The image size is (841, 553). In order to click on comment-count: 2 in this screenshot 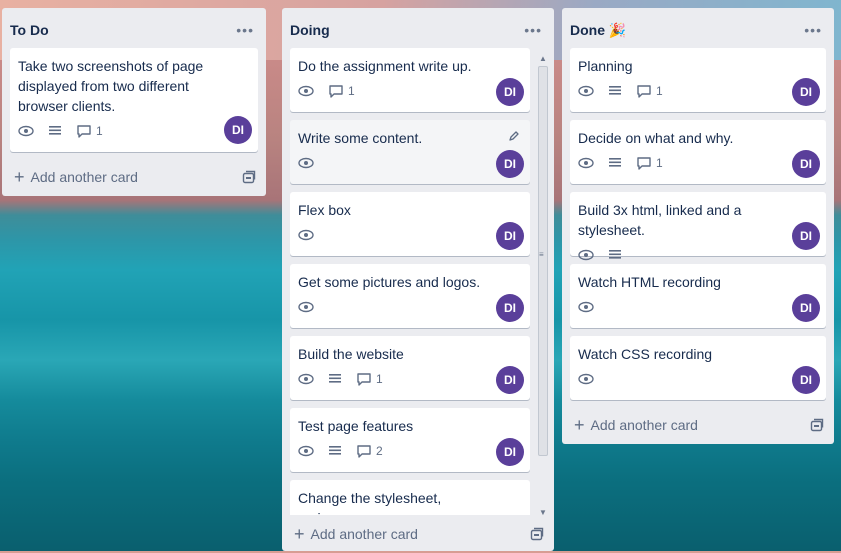, I will do `click(379, 451)`.